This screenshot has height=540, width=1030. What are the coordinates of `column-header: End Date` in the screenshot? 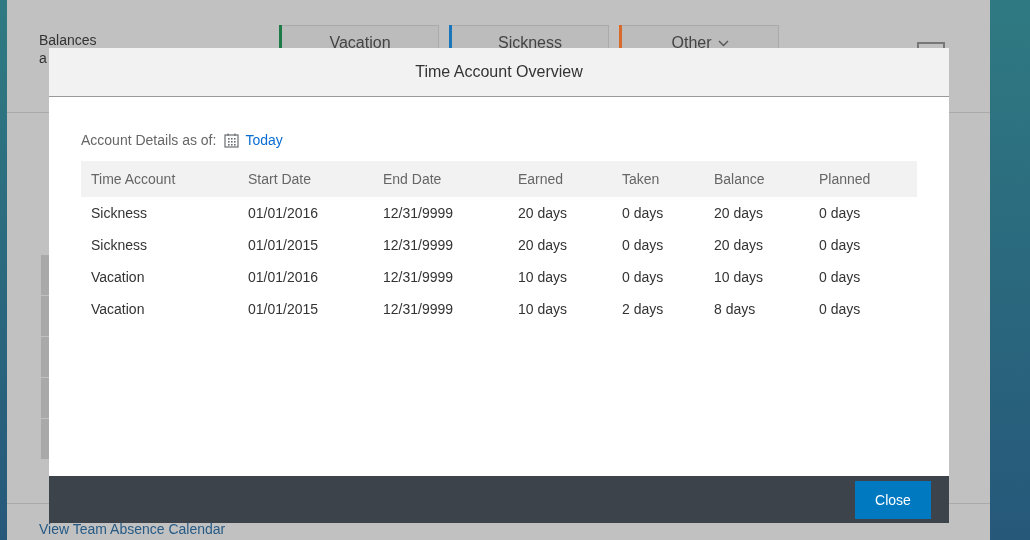 It's located at (412, 179).